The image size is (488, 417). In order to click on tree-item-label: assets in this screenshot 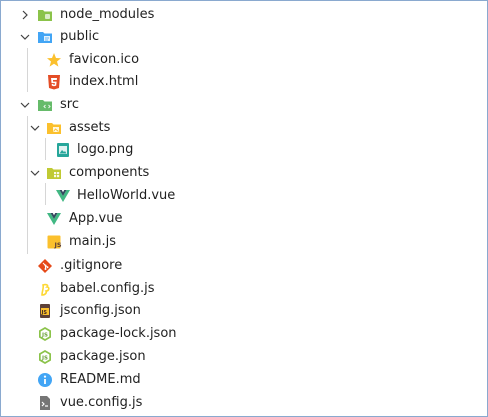, I will do `click(90, 127)`.